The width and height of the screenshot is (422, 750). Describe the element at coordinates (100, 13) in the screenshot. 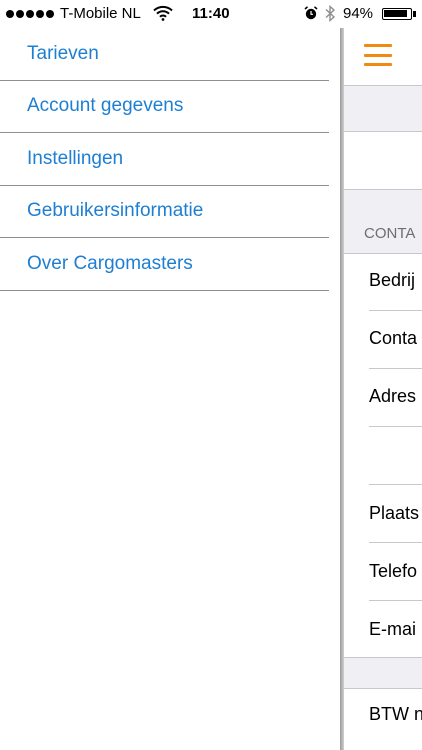

I see `carrier-name: T-Mobile NL` at that location.